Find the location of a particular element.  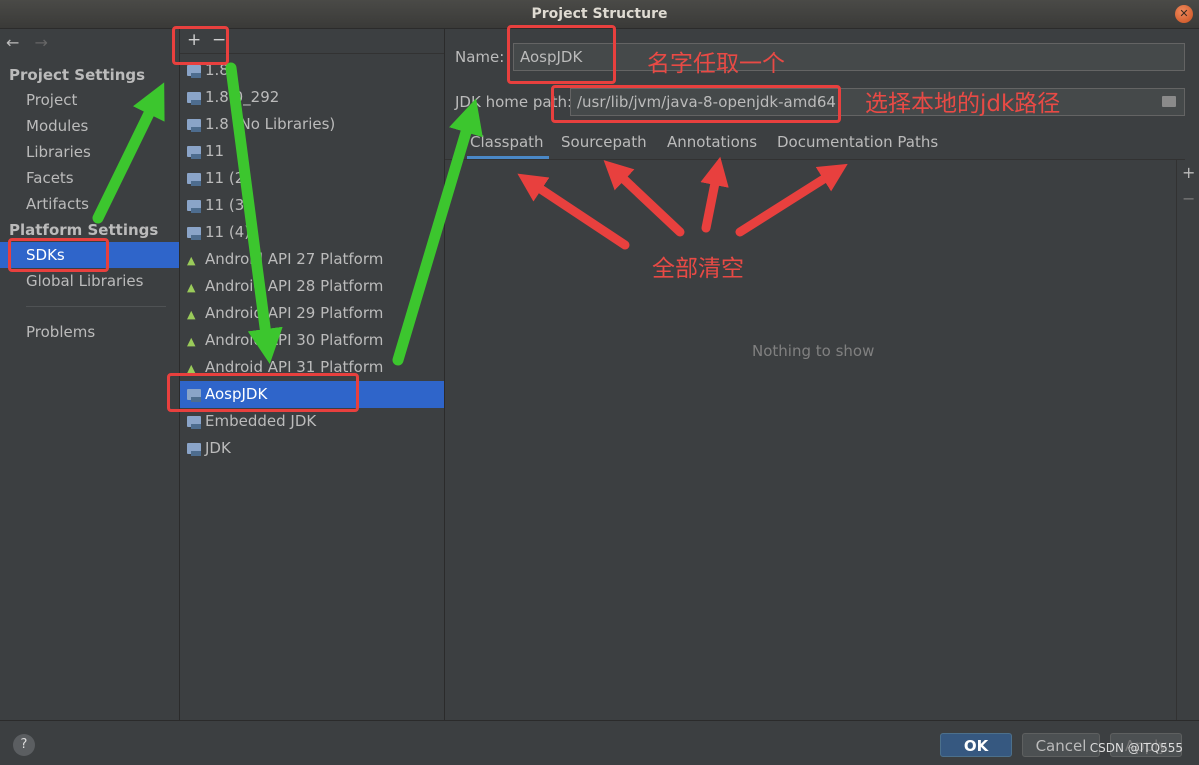

sdk-item: 11 (3) is located at coordinates (312, 205).